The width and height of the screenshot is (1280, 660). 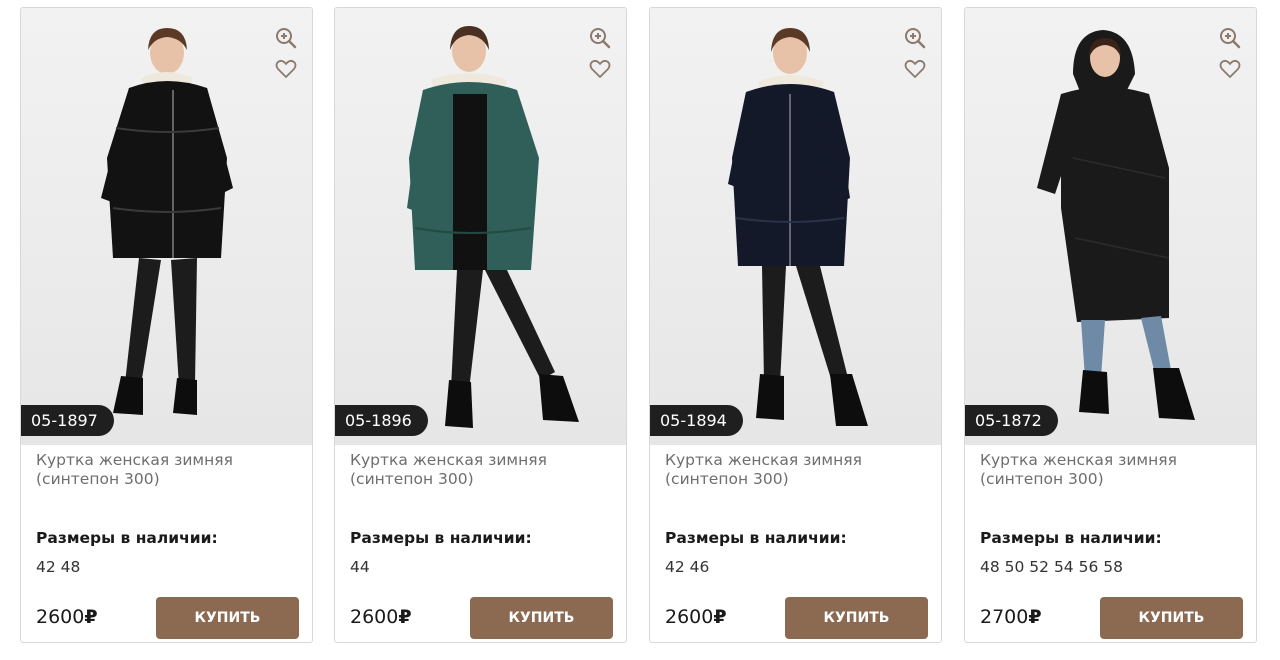 I want to click on sizes-value: 48 50 52 54 56 58, so click(x=1051, y=567).